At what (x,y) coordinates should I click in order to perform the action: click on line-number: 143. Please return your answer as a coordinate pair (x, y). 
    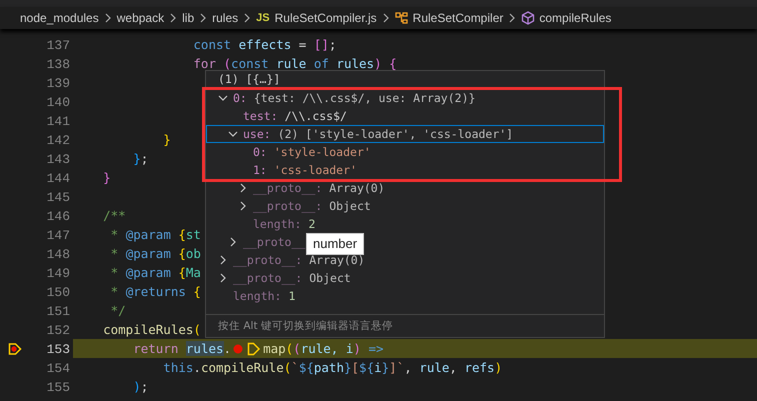
    Looking at the image, I should click on (58, 159).